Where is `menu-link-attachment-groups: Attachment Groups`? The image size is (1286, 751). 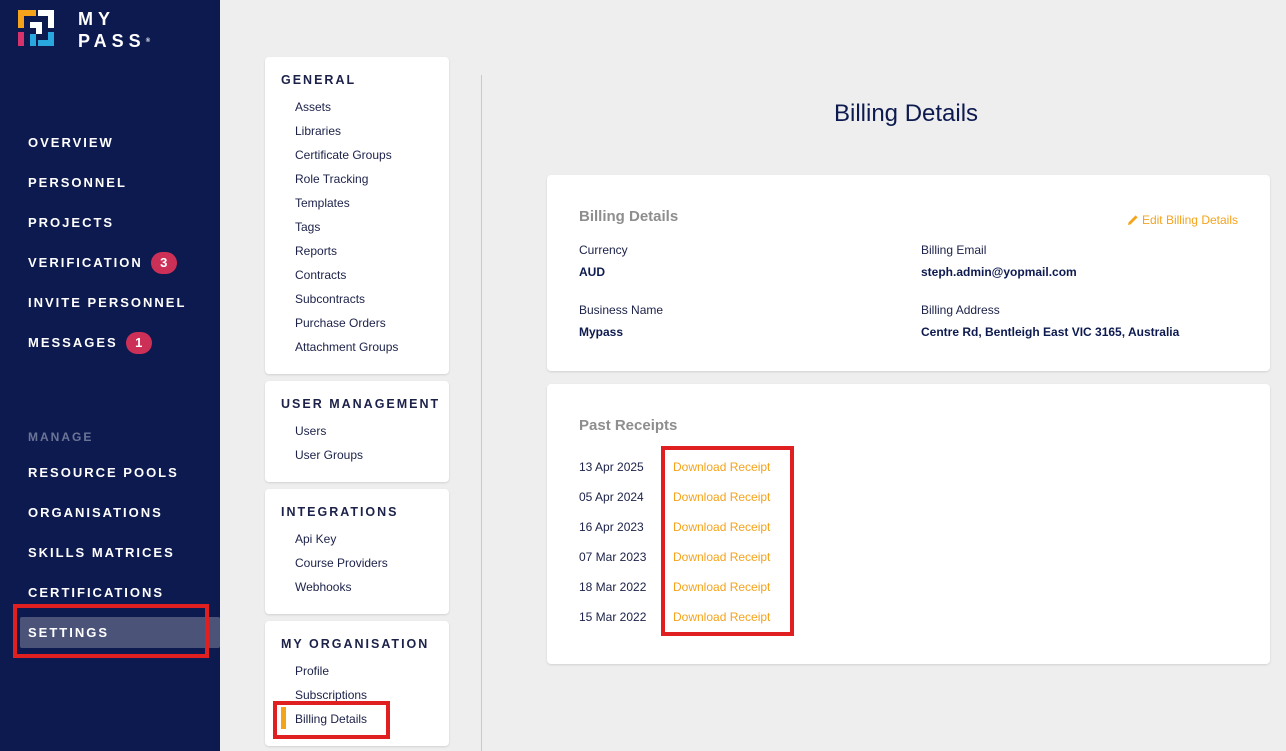
menu-link-attachment-groups: Attachment Groups is located at coordinates (346, 347).